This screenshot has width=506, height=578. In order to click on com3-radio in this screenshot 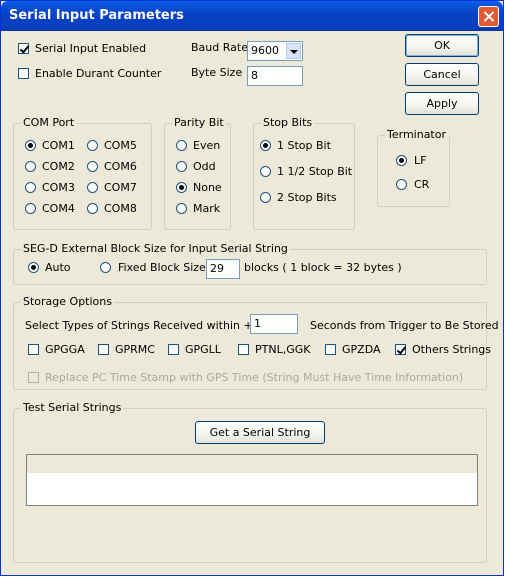, I will do `click(30, 187)`.